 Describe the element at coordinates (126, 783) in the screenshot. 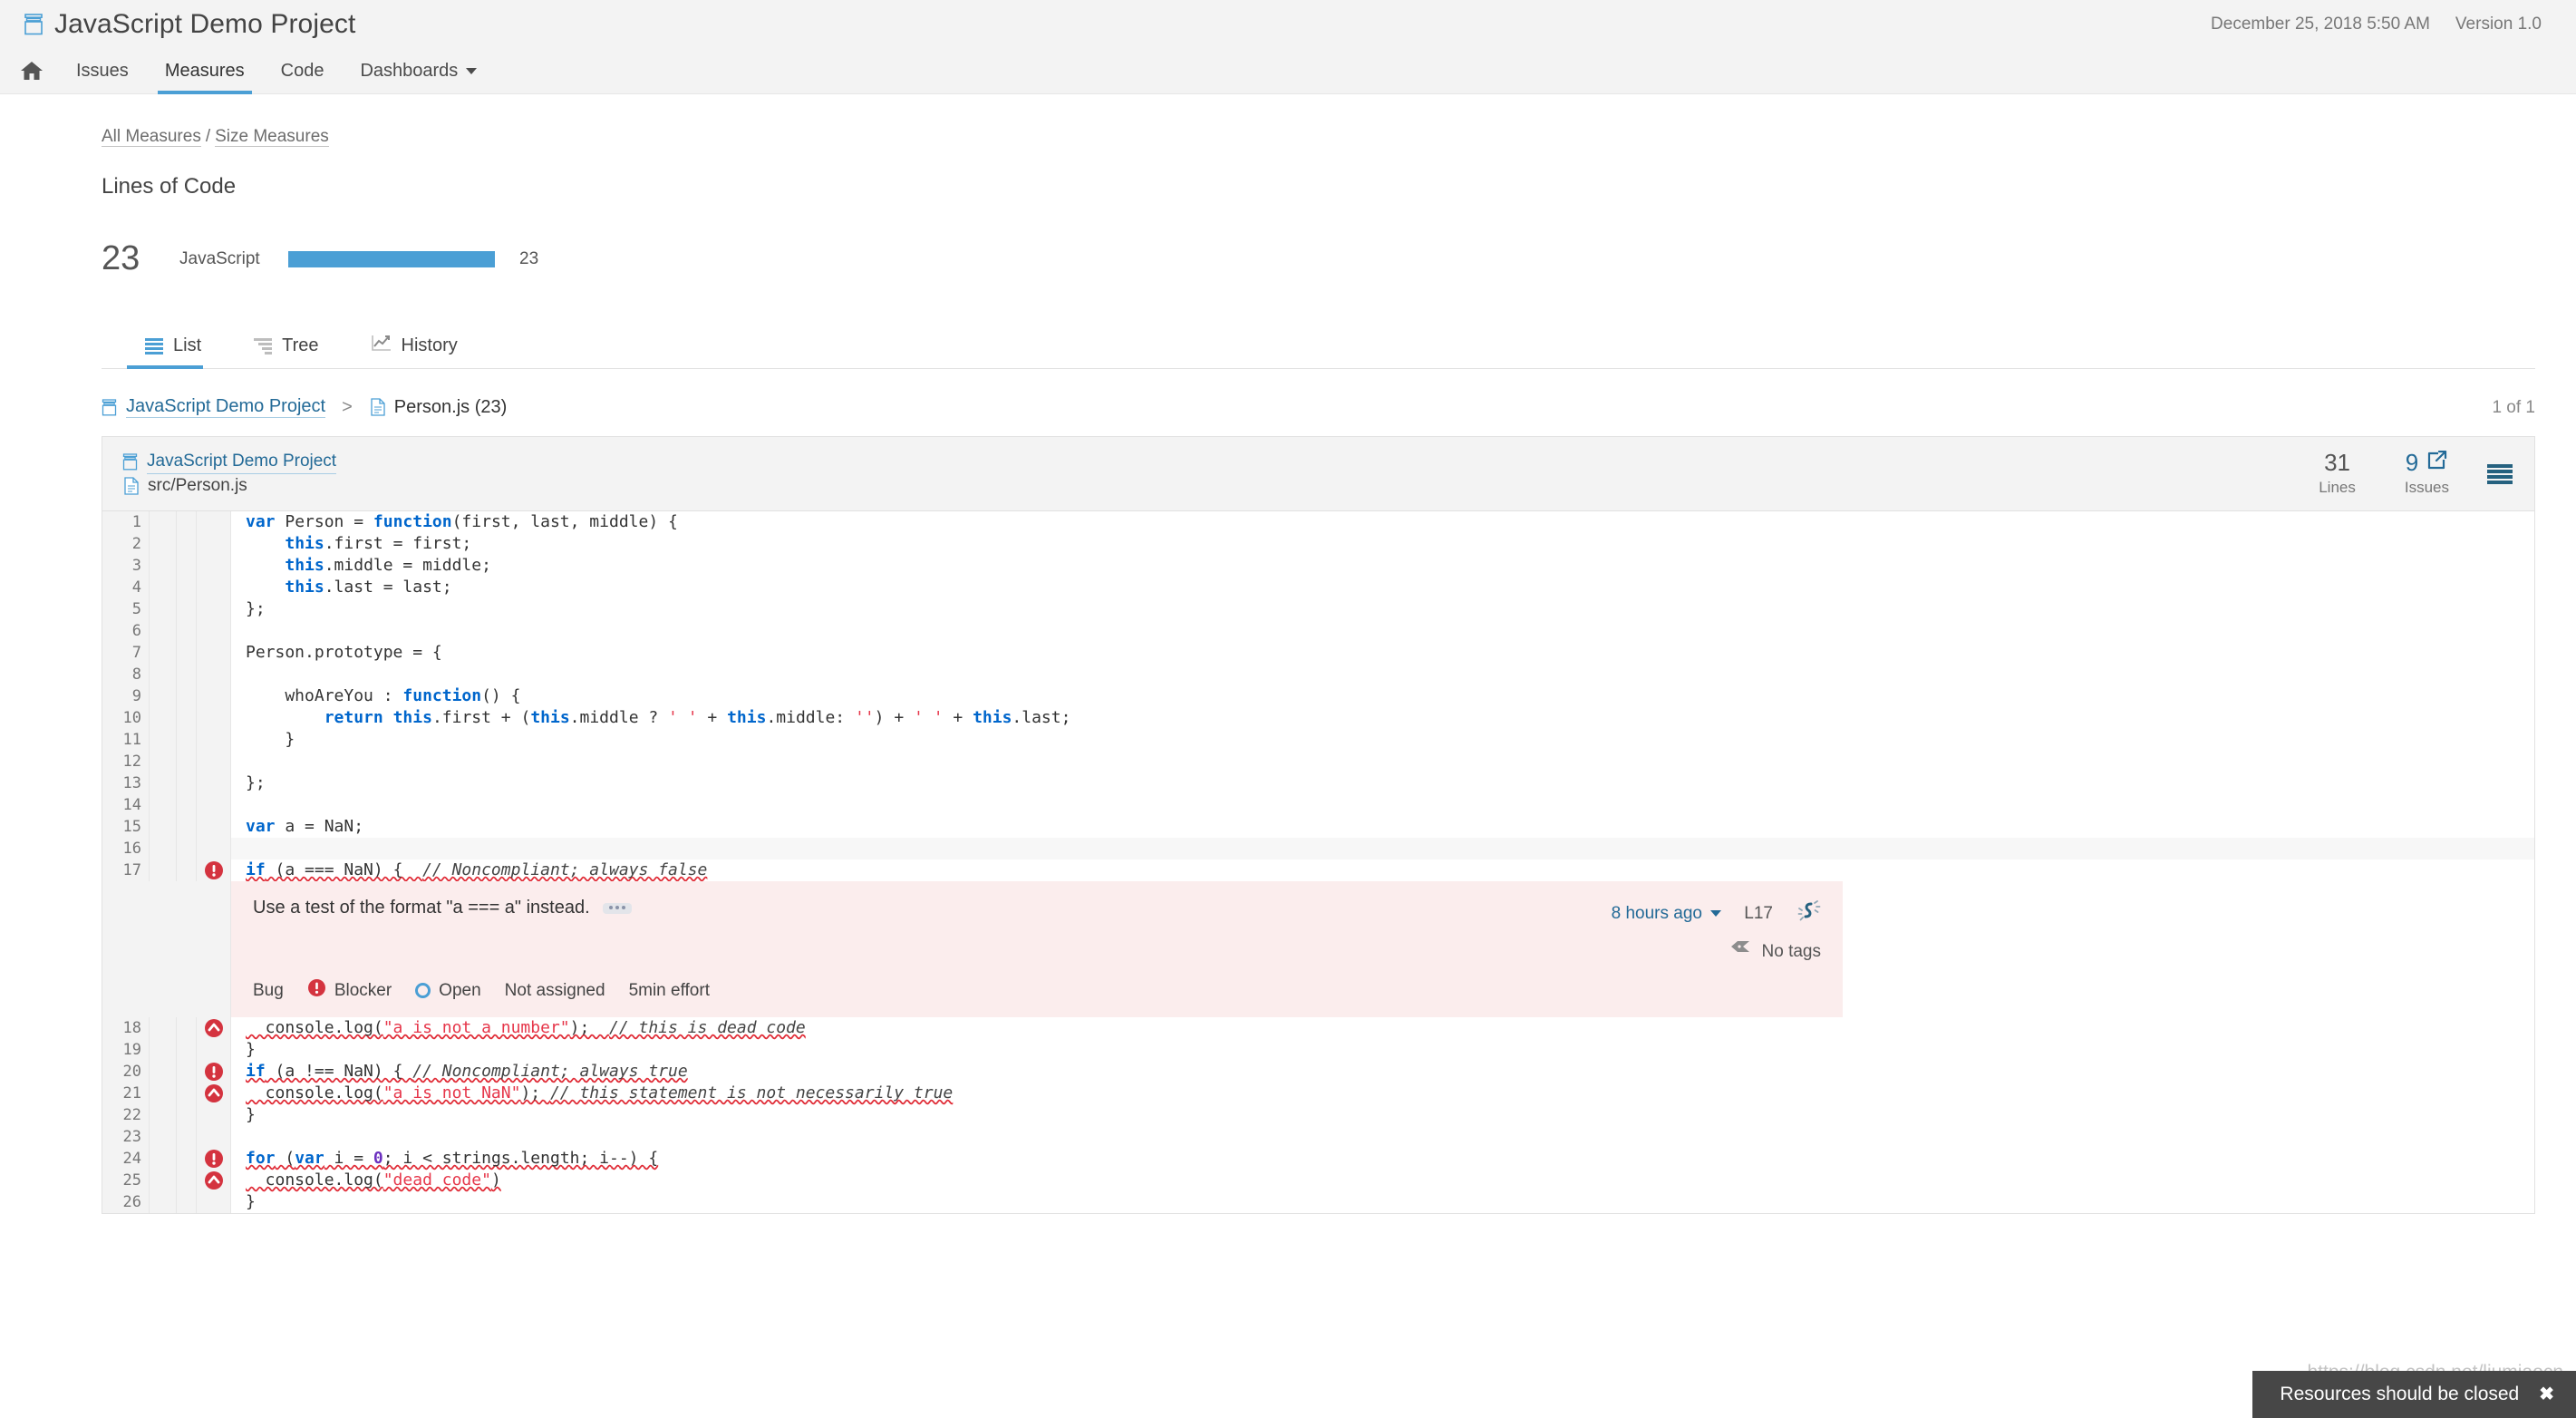

I see `line-number: 13` at that location.